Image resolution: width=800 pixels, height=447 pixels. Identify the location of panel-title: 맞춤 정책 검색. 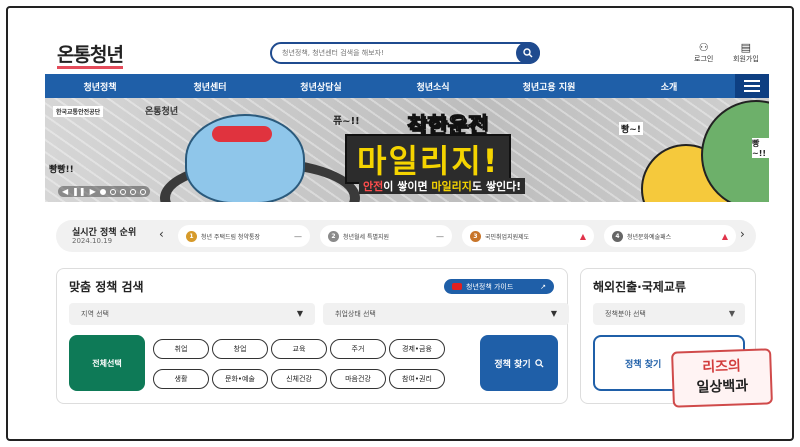
(106, 287).